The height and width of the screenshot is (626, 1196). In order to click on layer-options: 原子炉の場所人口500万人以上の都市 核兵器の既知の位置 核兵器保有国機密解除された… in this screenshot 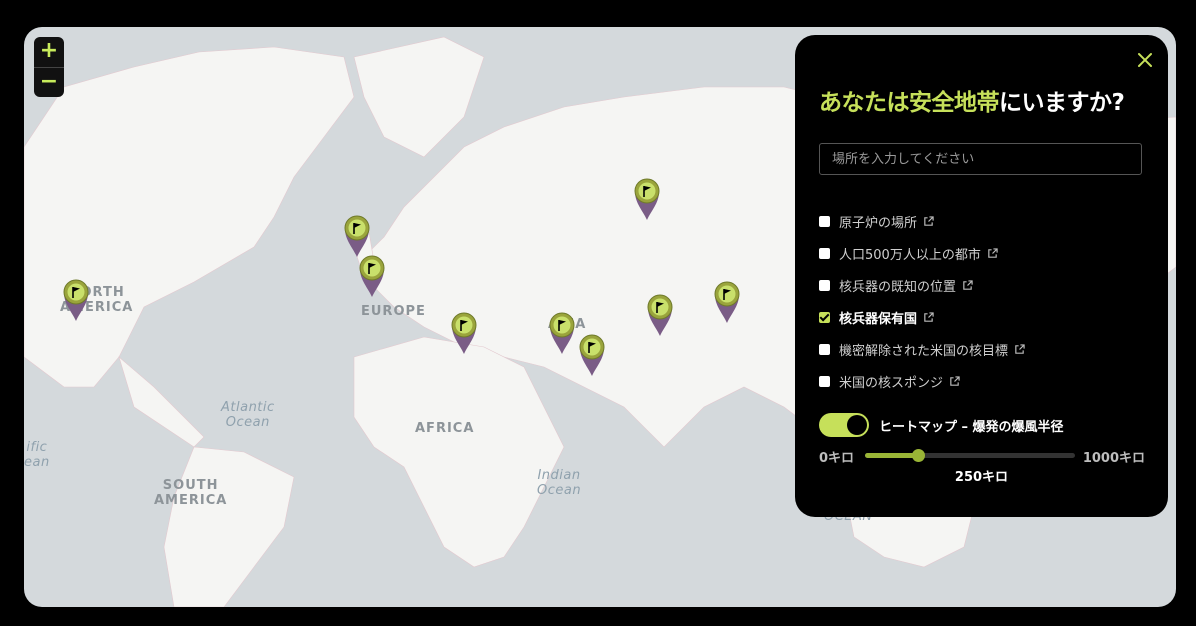, I will do `click(922, 301)`.